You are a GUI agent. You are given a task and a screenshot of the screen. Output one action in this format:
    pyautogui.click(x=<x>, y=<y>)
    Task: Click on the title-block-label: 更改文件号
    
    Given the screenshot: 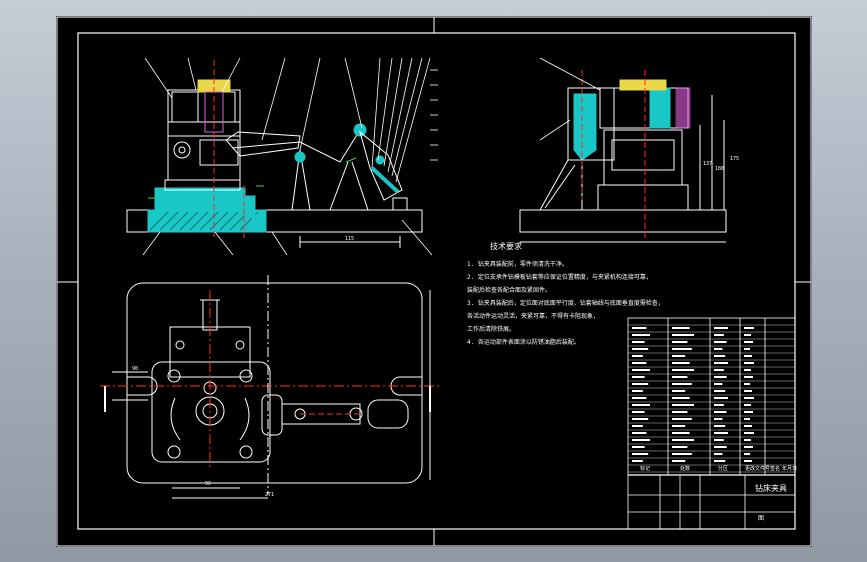 What is the action you would take?
    pyautogui.click(x=757, y=468)
    